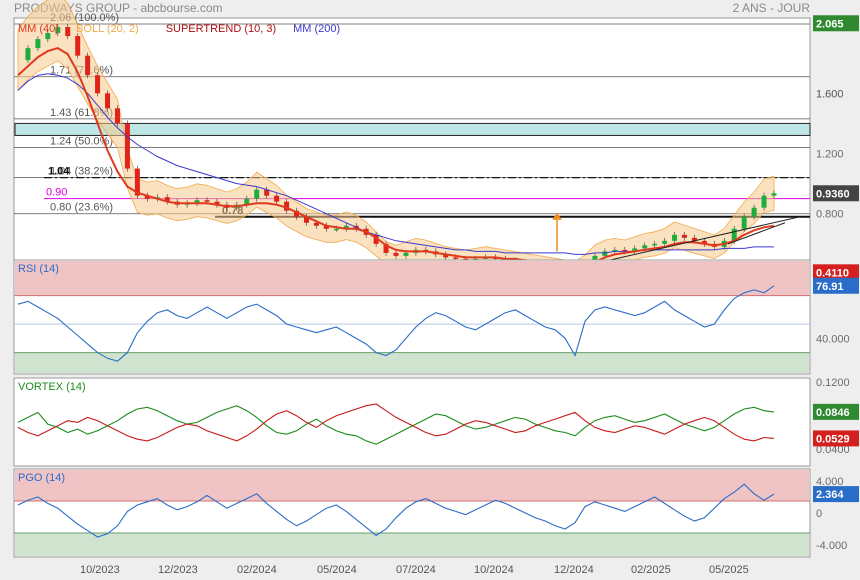 This screenshot has width=860, height=580. What do you see at coordinates (41, 478) in the screenshot?
I see `pgo-title: PGO (14)` at bounding box center [41, 478].